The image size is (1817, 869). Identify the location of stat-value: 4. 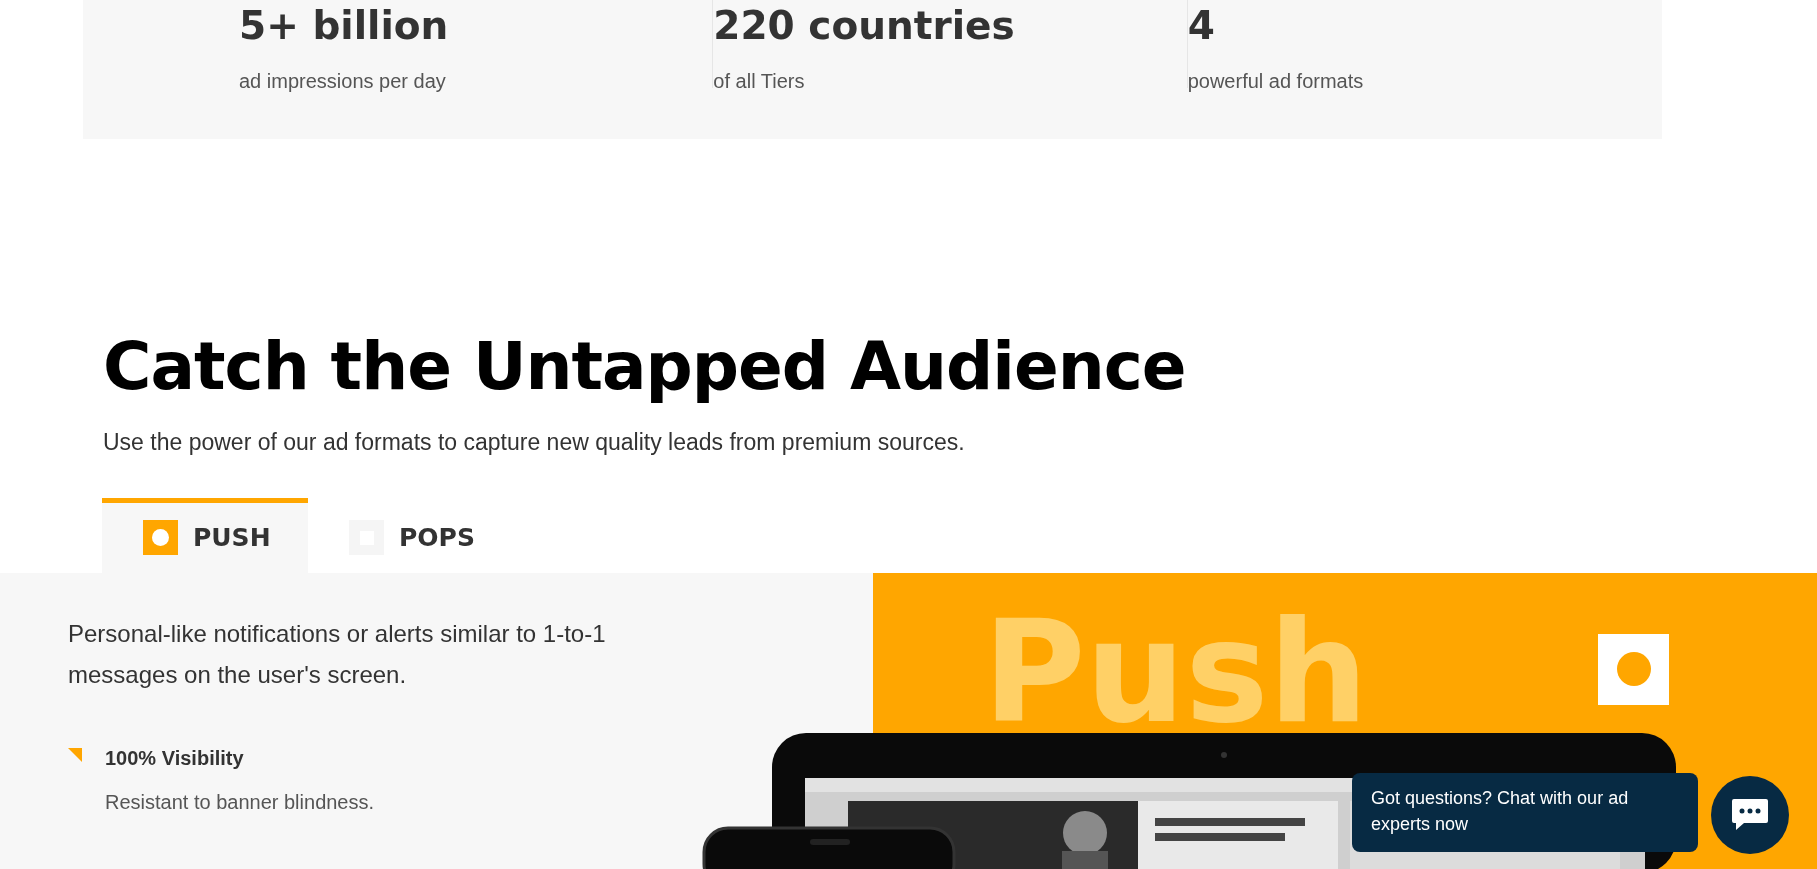
(1201, 26).